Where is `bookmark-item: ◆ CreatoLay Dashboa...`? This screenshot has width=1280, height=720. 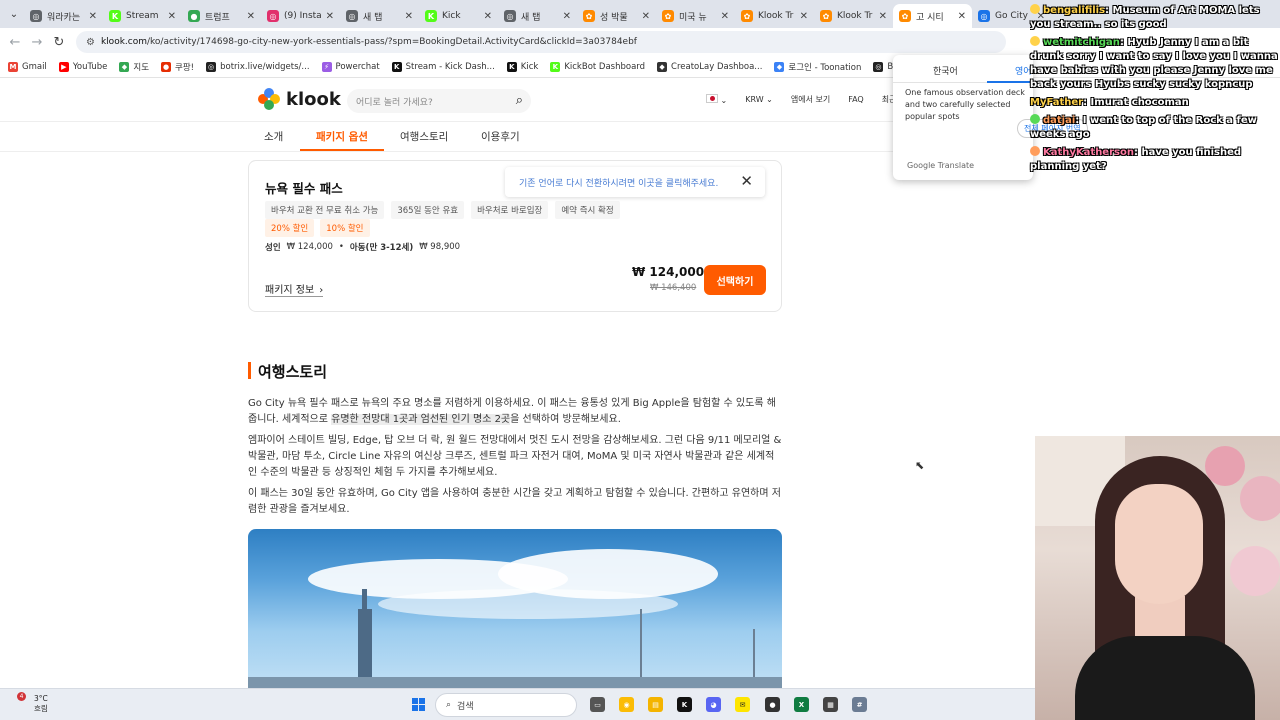
bookmark-item: ◆ CreatoLay Dashboa... is located at coordinates (709, 66).